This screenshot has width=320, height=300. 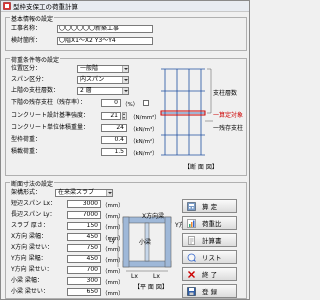 I want to click on long-span-label: 長辺スパン Ly：, so click(x=33, y=214).